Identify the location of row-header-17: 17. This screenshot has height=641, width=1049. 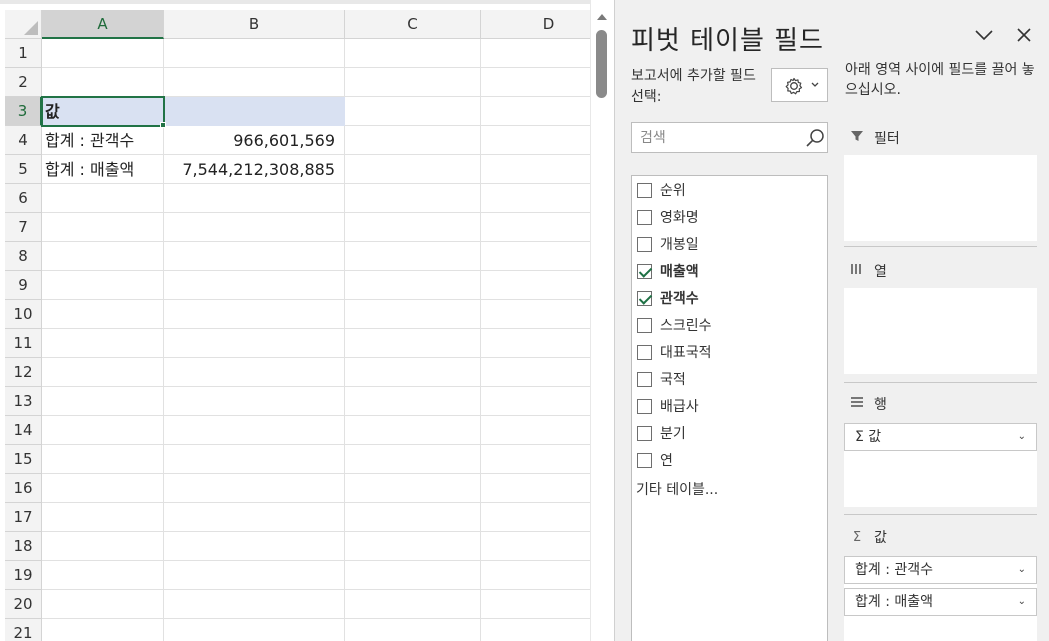
(23, 517).